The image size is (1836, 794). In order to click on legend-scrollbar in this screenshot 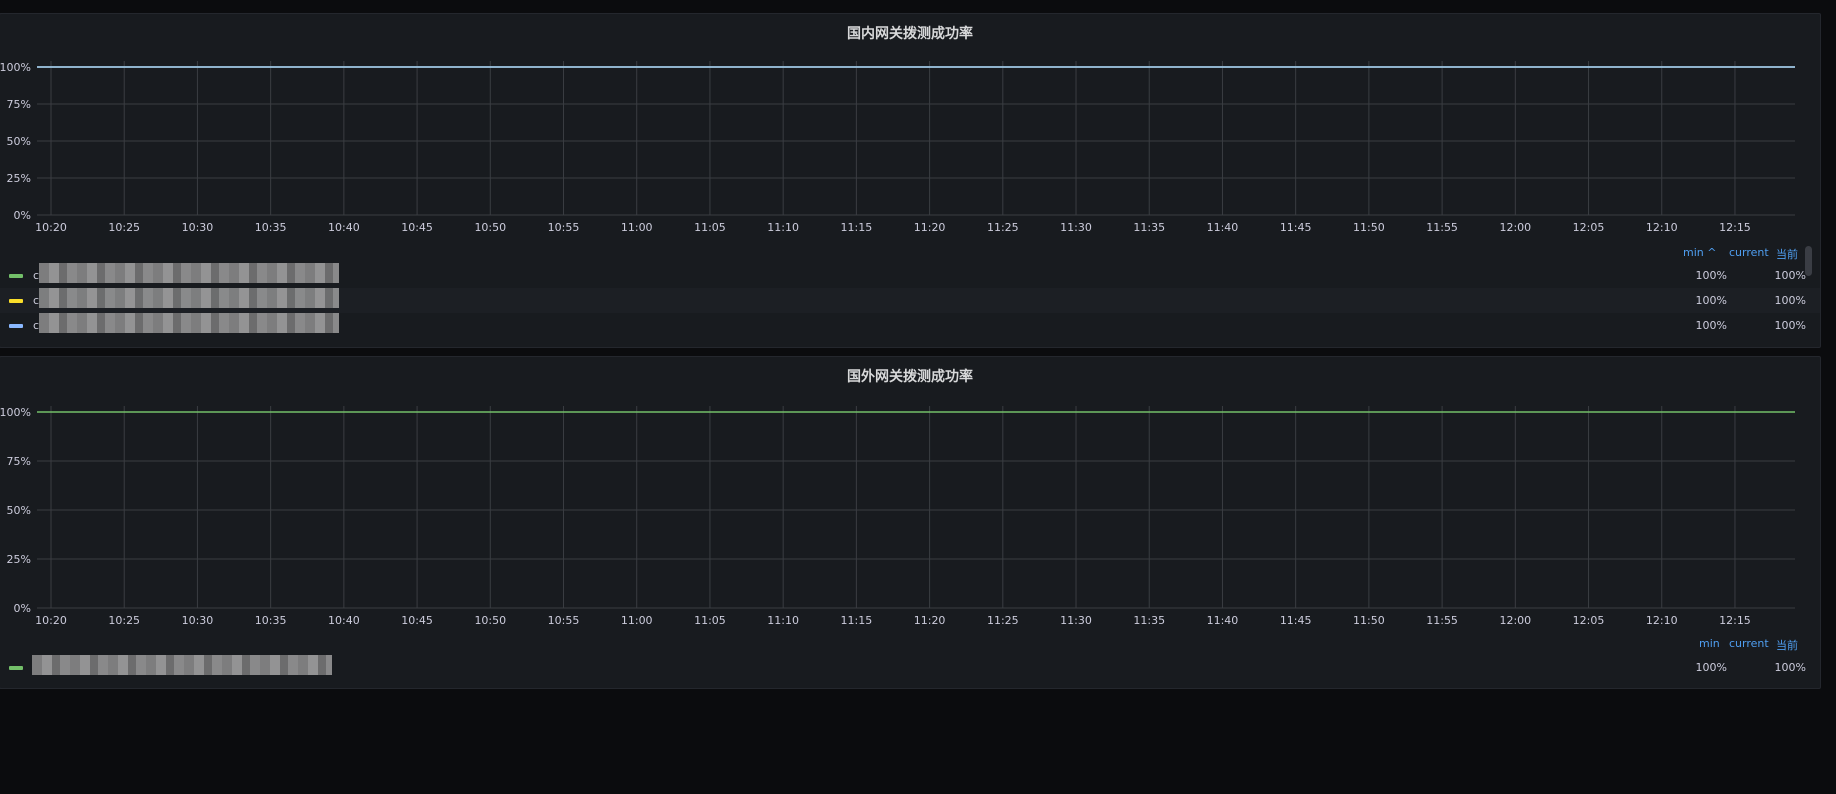, I will do `click(1808, 261)`.